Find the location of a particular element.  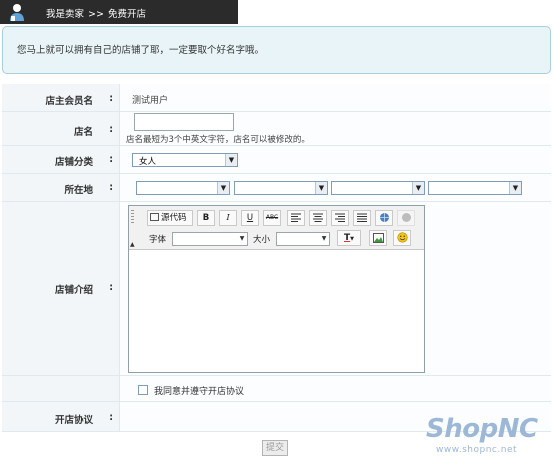

store-name-hint: 店名最短为3个中英文字符，店名可以被修改的。 is located at coordinates (218, 140).